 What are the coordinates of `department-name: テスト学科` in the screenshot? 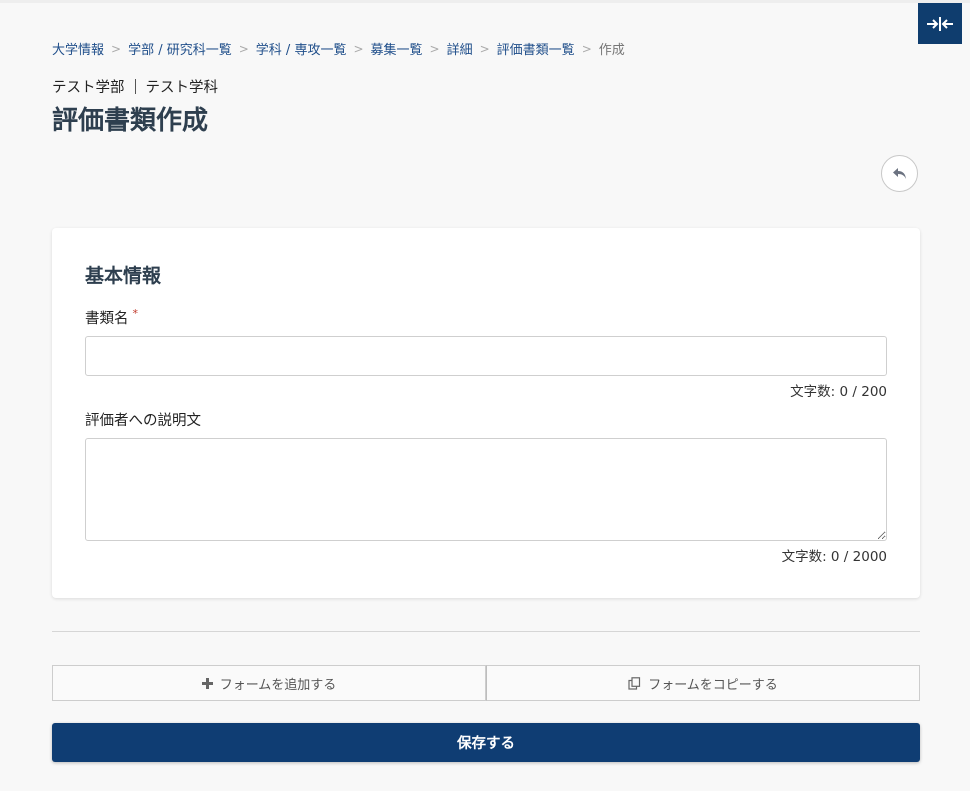 It's located at (182, 88).